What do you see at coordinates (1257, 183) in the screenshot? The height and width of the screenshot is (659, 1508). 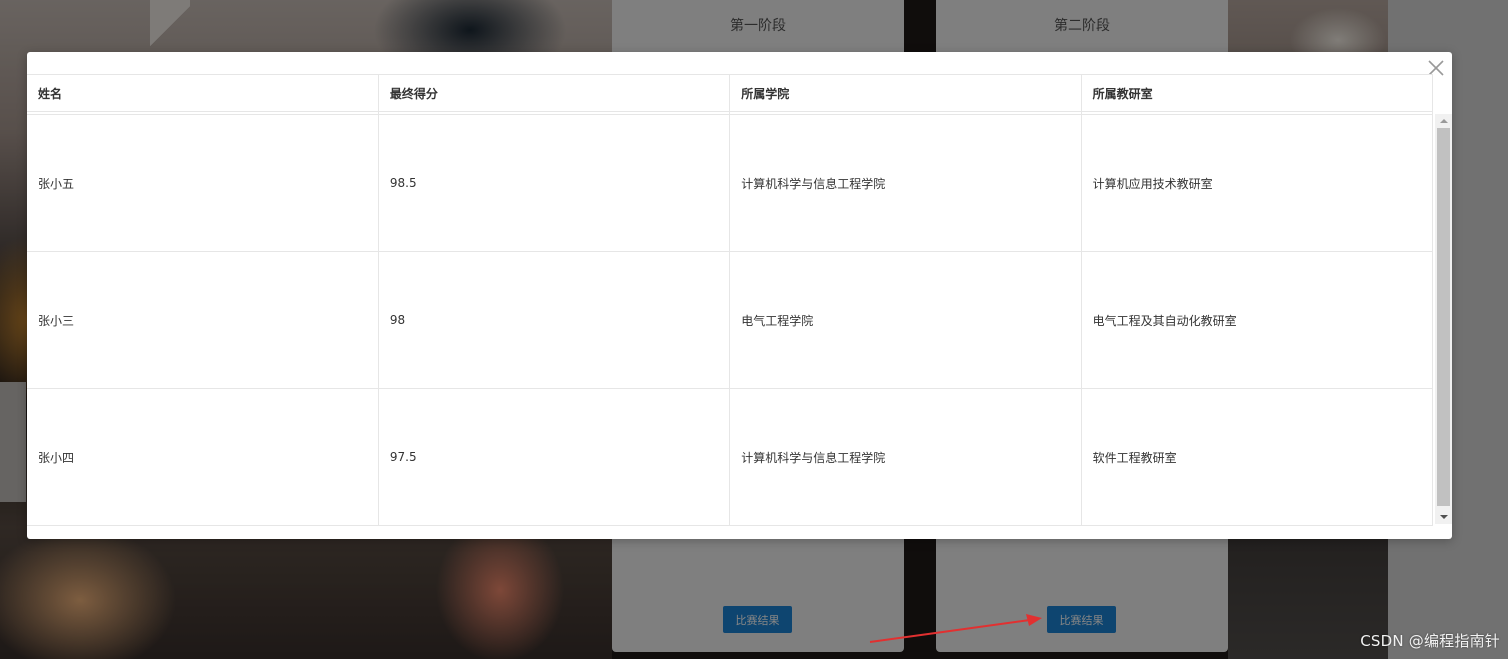 I see `cell-department: 计算机应用技术教研室` at bounding box center [1257, 183].